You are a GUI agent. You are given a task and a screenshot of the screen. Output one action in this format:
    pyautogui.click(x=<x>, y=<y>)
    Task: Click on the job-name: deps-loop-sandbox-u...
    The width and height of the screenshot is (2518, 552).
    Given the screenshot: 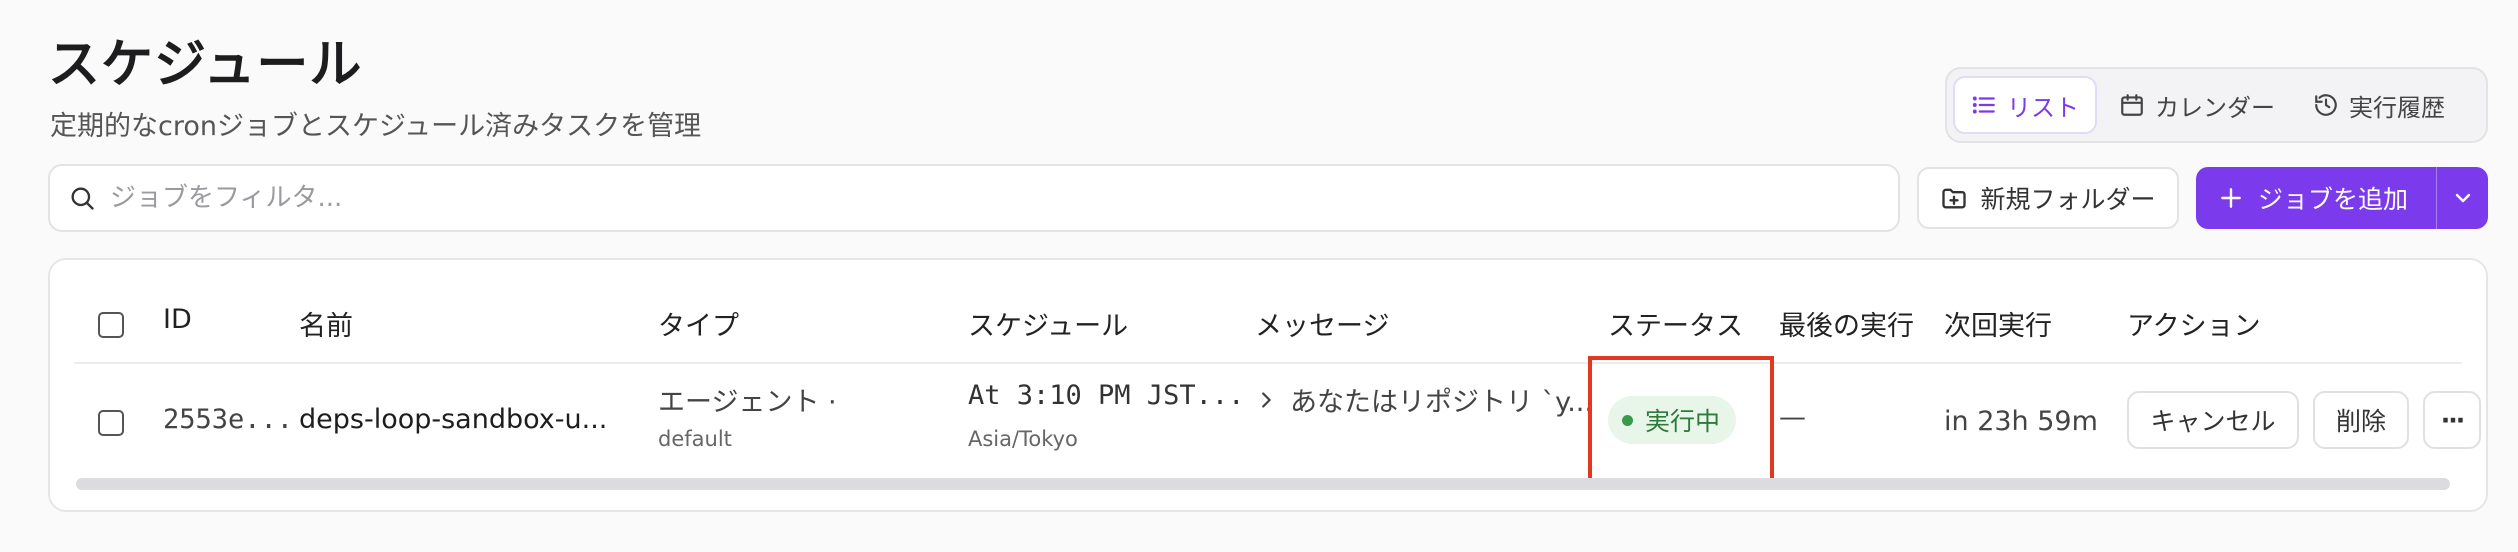 What is the action you would take?
    pyautogui.click(x=453, y=419)
    